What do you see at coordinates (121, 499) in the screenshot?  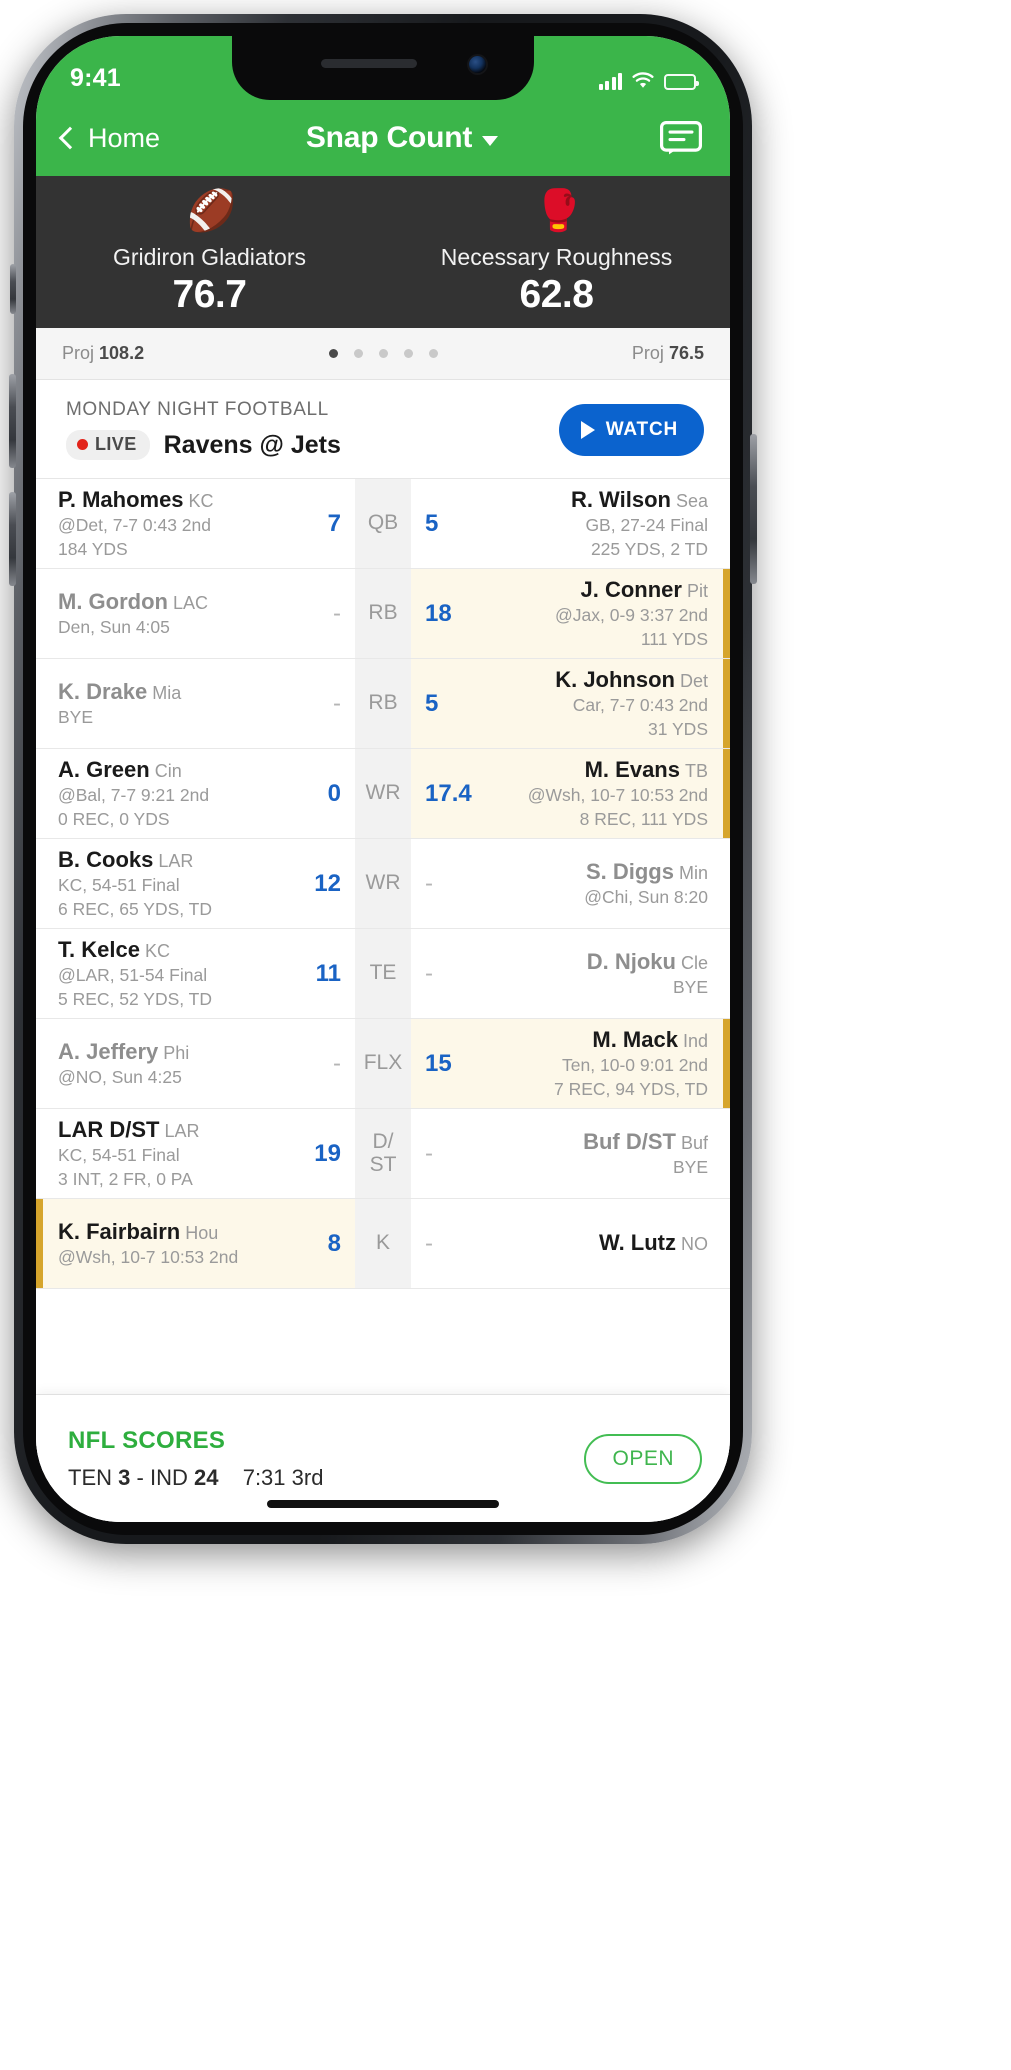 I see `player-name-text: P. Mahomes` at bounding box center [121, 499].